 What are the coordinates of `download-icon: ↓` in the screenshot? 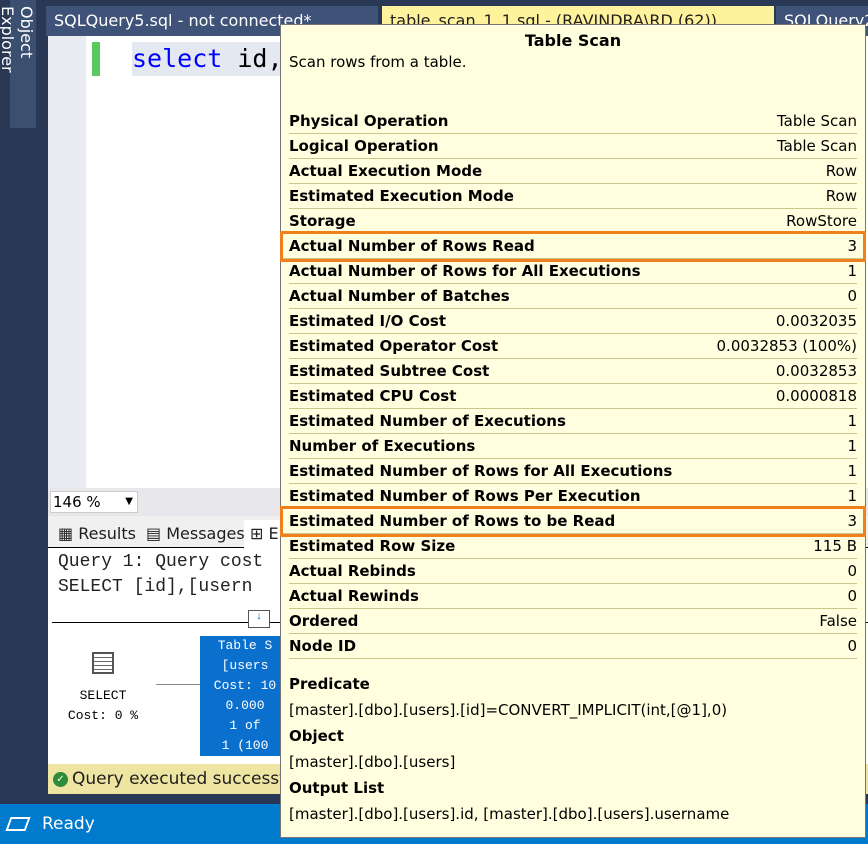 It's located at (259, 619).